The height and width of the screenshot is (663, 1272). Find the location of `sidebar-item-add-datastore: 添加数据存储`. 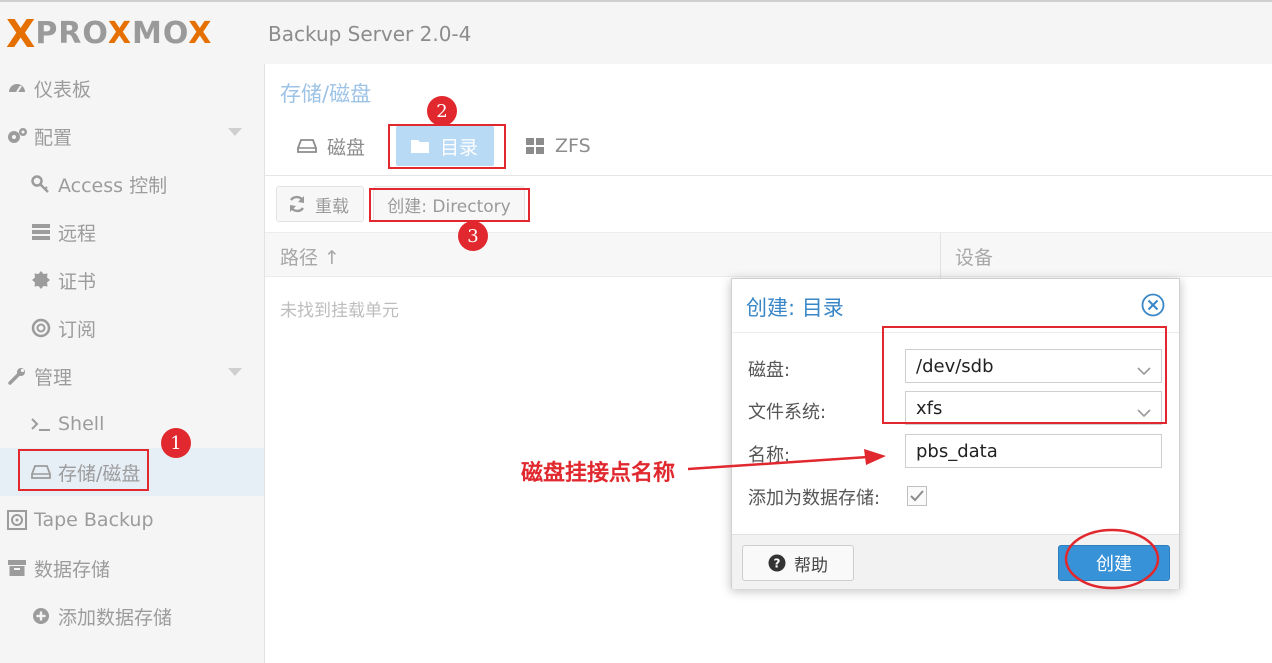

sidebar-item-add-datastore: 添加数据存储 is located at coordinates (132, 616).